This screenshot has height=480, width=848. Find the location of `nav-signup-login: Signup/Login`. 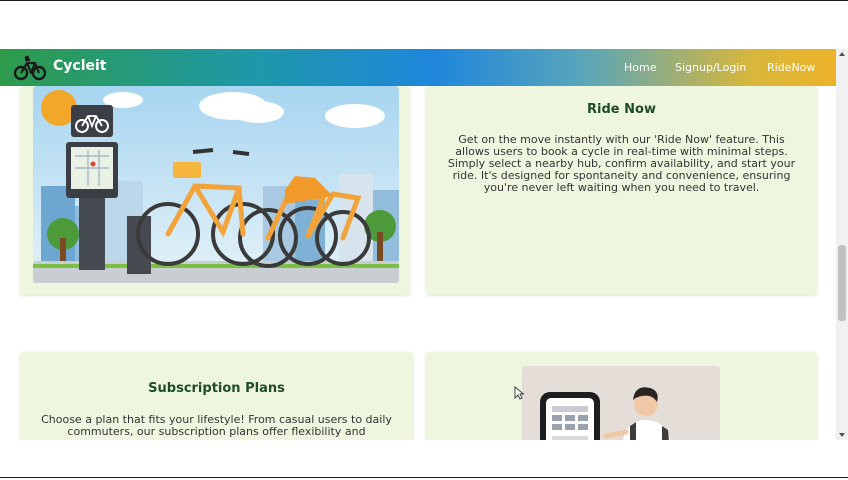

nav-signup-login: Signup/Login is located at coordinates (710, 67).